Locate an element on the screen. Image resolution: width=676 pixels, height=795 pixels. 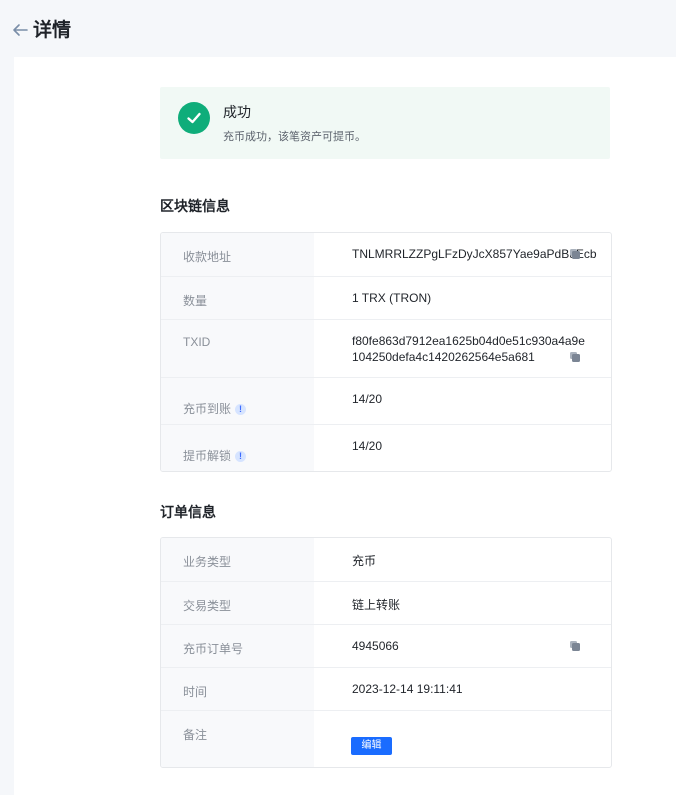
blockchain-section-title: 区块链信息 is located at coordinates (195, 206).